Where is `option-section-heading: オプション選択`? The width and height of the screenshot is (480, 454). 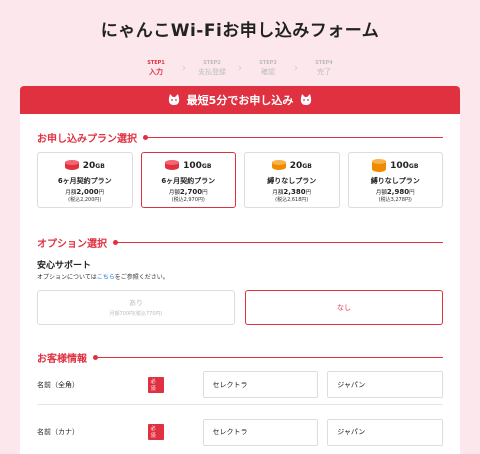
option-section-heading: オプション選択 is located at coordinates (240, 242).